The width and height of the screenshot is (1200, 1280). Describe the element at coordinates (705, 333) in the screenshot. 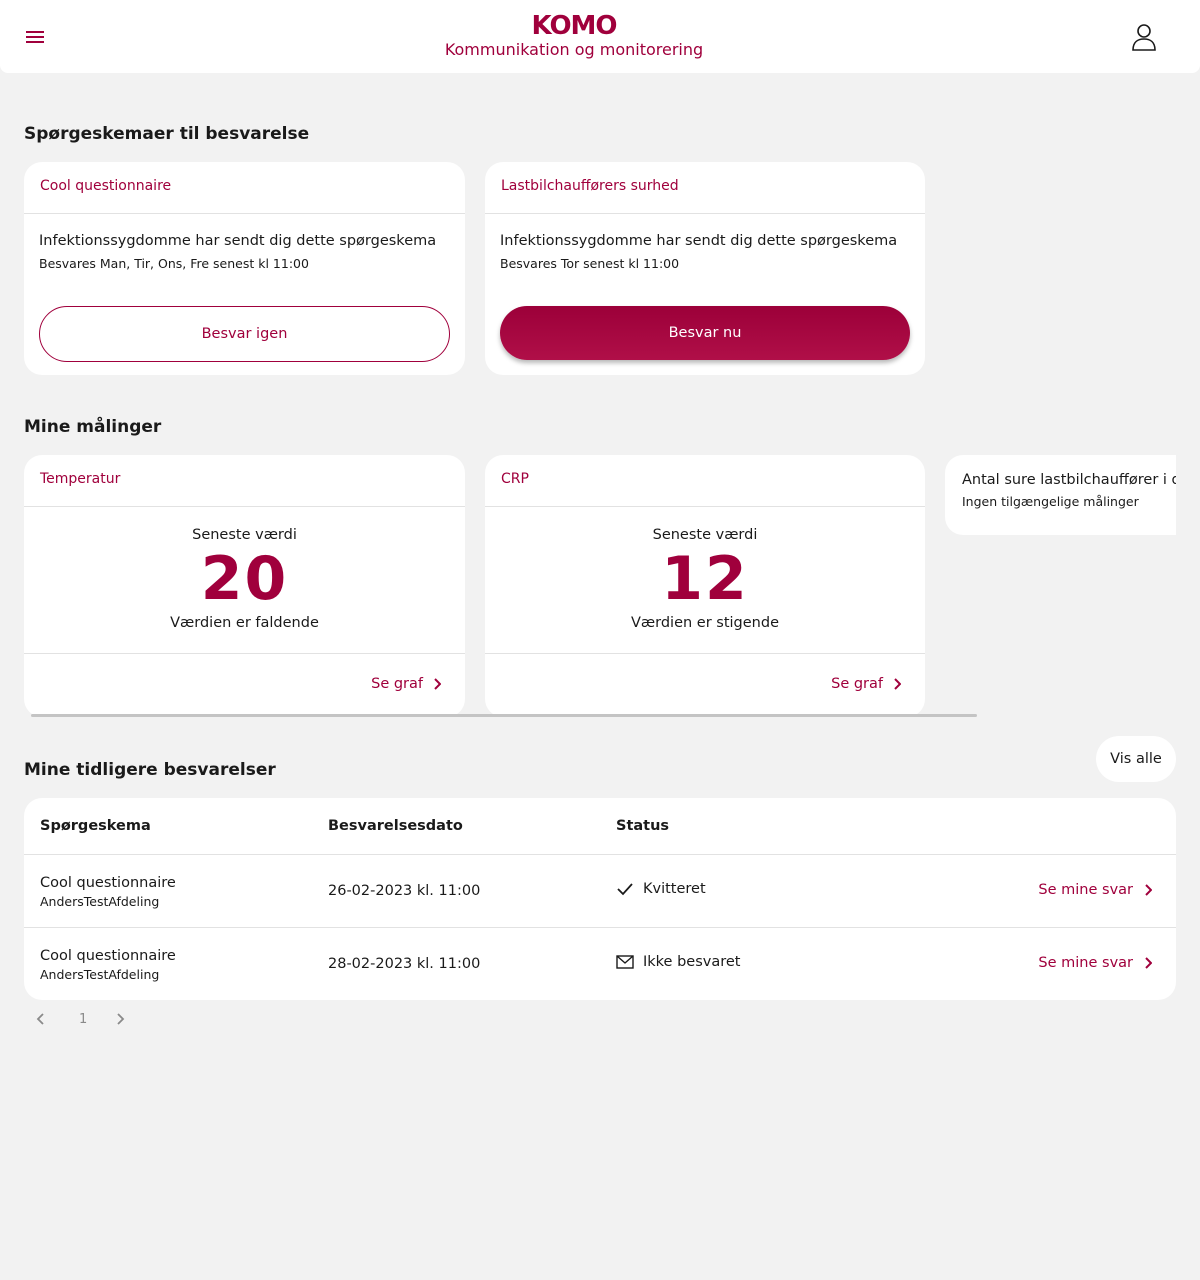

I see `answer-now-button: Besvar nu` at that location.